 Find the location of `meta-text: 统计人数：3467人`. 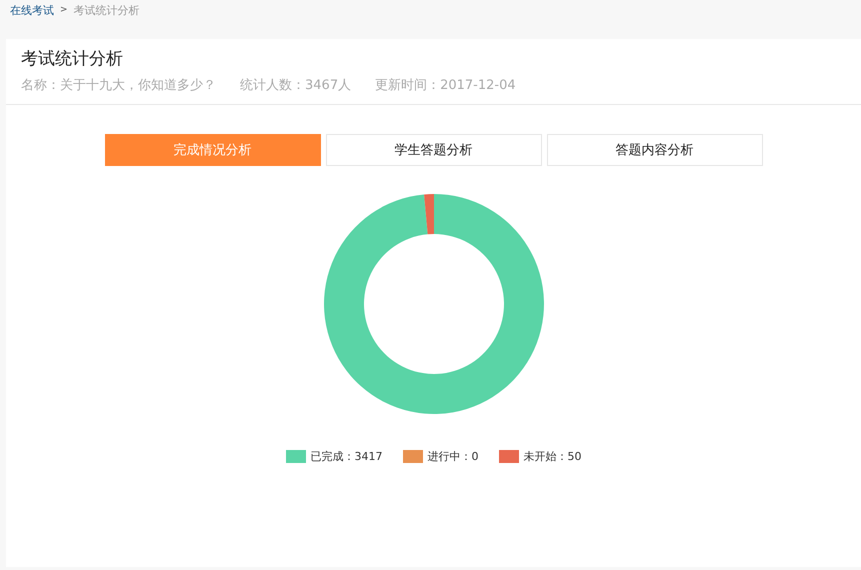

meta-text: 统计人数：3467人 is located at coordinates (296, 85).